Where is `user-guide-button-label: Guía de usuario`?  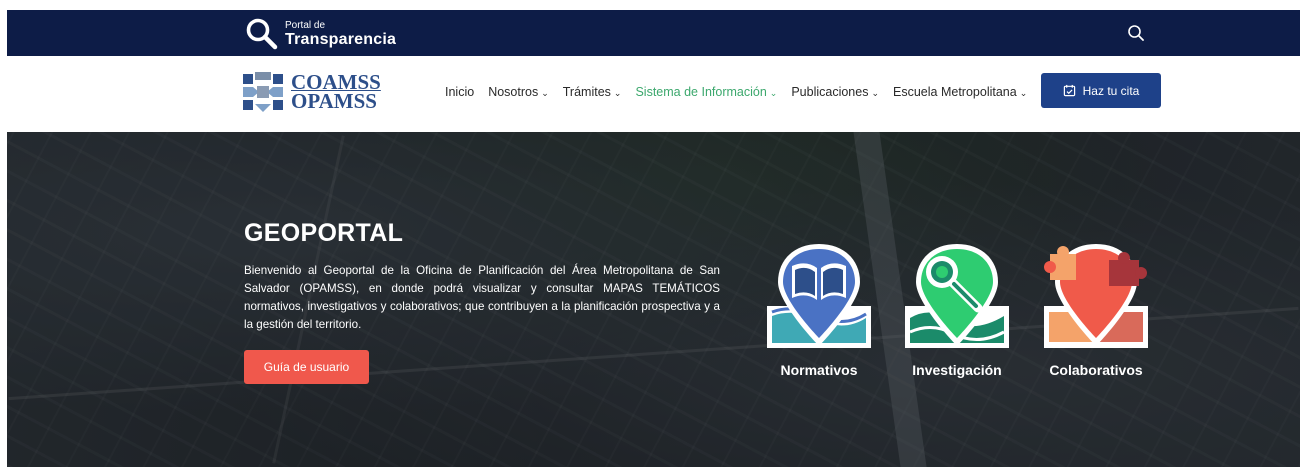 user-guide-button-label: Guía de usuario is located at coordinates (306, 367).